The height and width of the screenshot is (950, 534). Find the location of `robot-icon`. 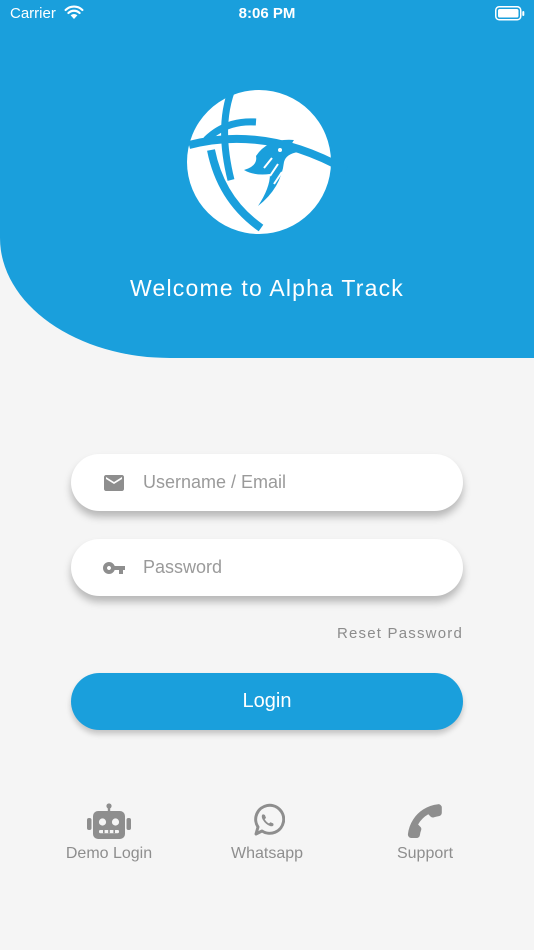

robot-icon is located at coordinates (109, 821).